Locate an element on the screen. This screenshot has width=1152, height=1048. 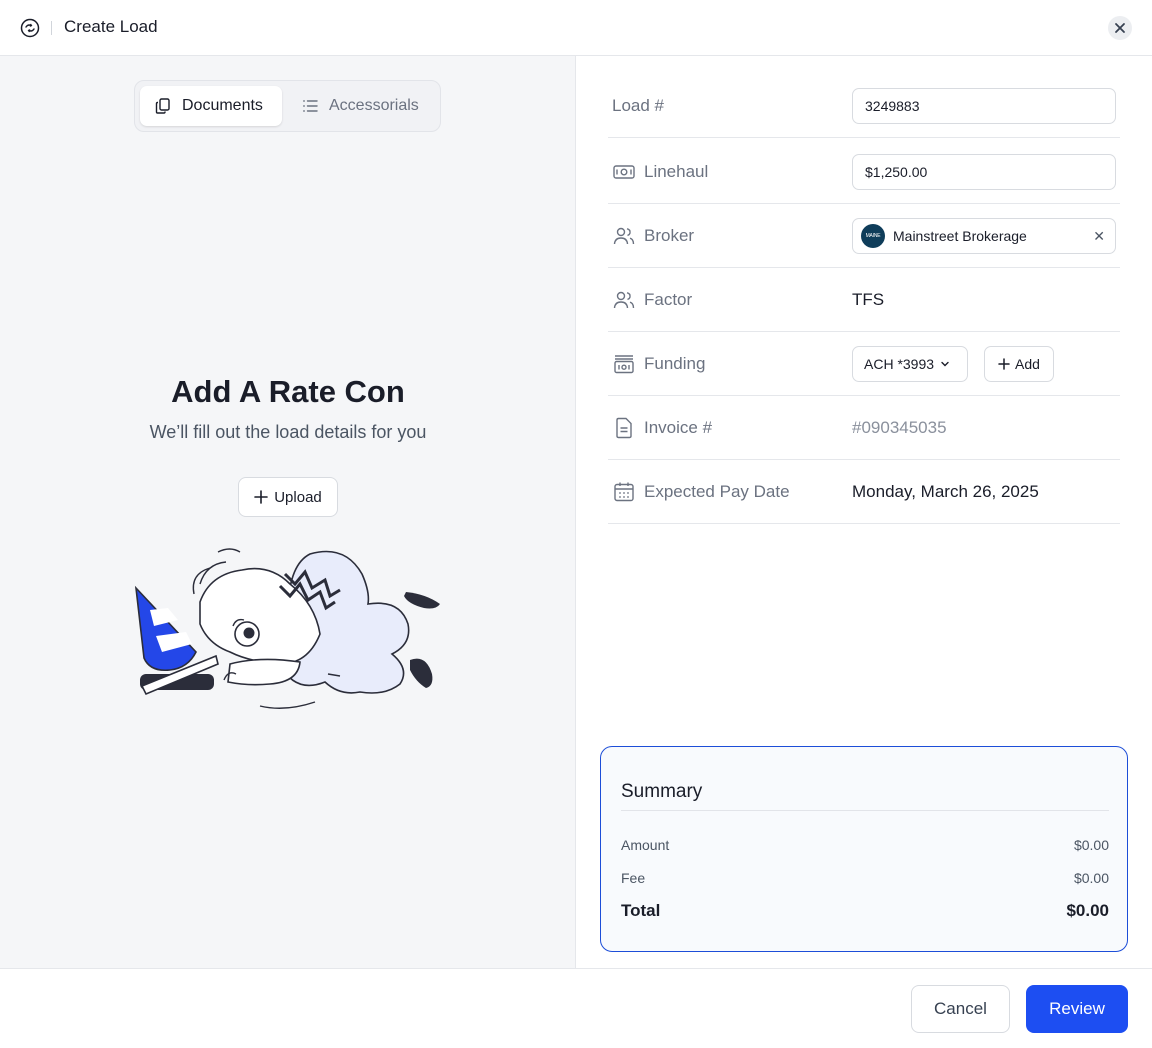
header-divider is located at coordinates (51, 28).